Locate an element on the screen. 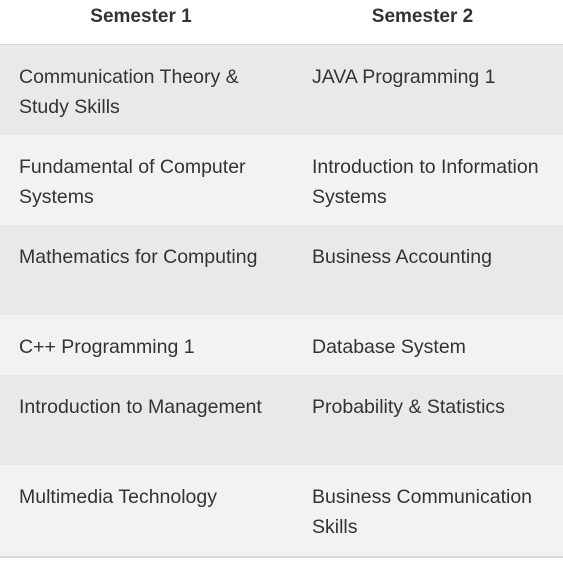 The width and height of the screenshot is (563, 561). semester-2-course: JAVA Programming 1 is located at coordinates (404, 77).